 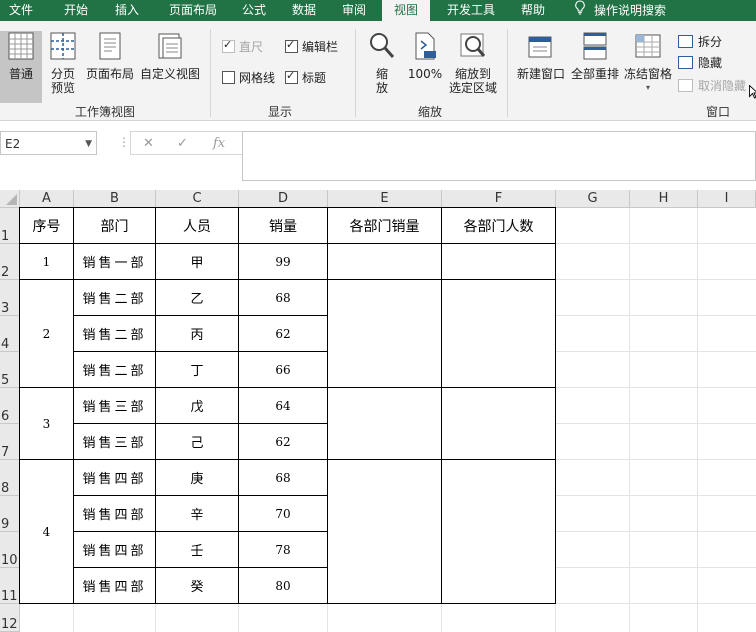 What do you see at coordinates (283, 369) in the screenshot?
I see `sales-cell: 66` at bounding box center [283, 369].